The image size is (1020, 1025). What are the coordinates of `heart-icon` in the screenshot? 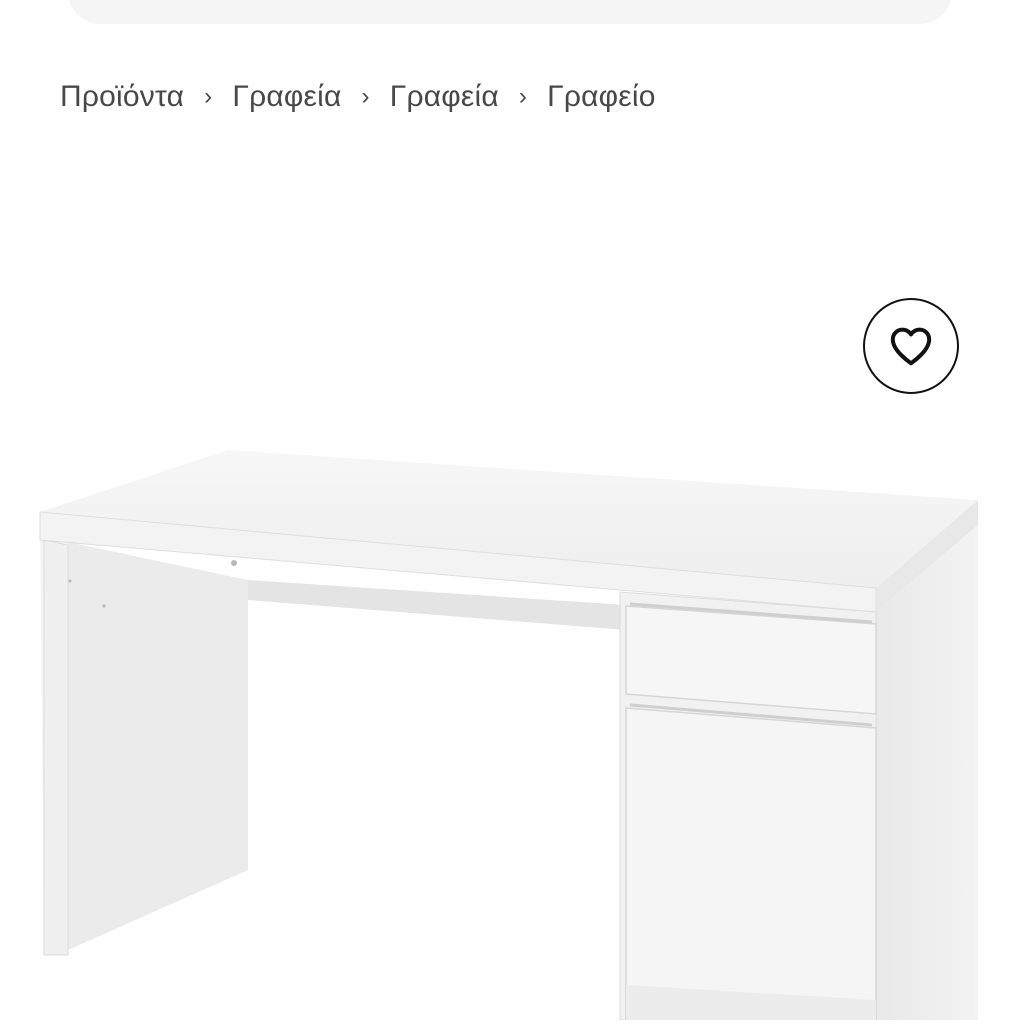 It's located at (911, 346).